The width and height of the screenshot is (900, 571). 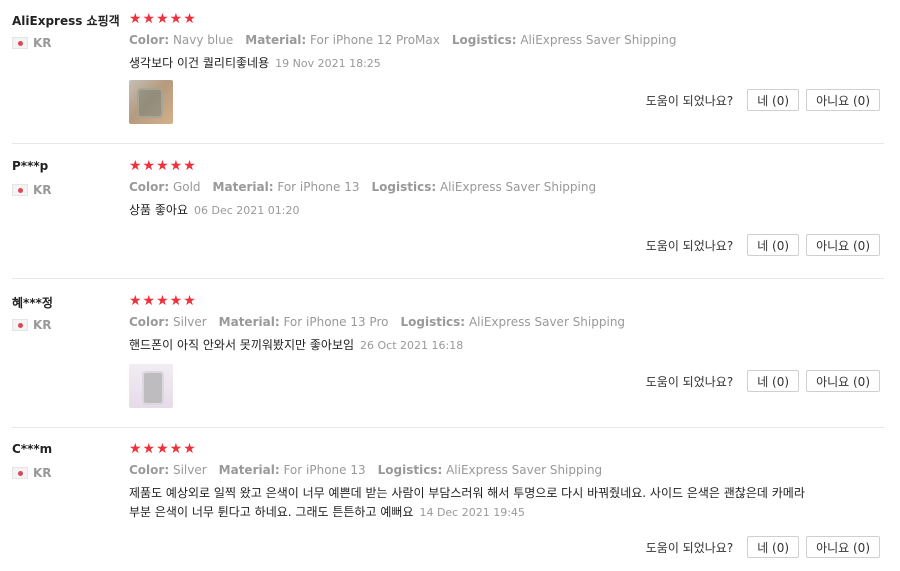 I want to click on review-text: 상품 좋아요 06 Dec 2021 01:20, so click(x=479, y=210).